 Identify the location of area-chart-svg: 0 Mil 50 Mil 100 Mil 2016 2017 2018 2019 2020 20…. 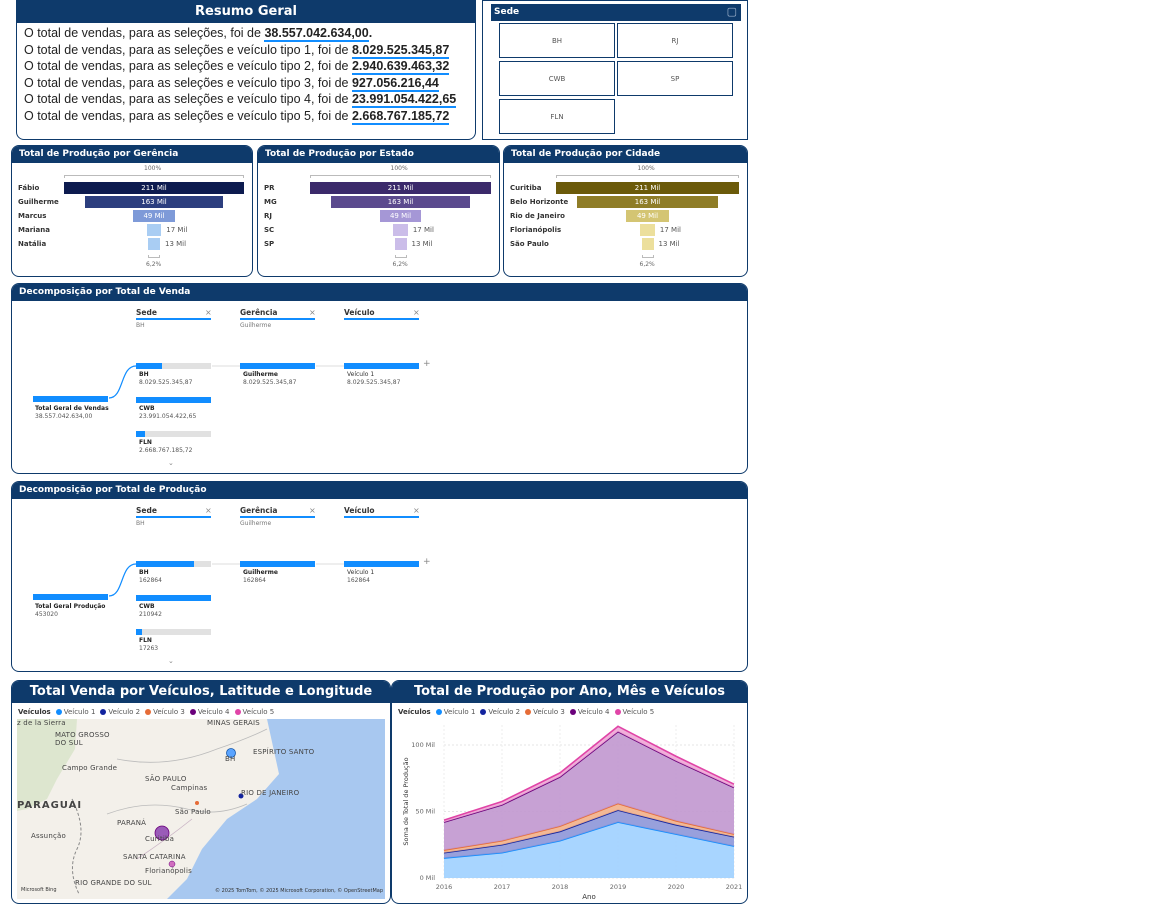
(569, 809).